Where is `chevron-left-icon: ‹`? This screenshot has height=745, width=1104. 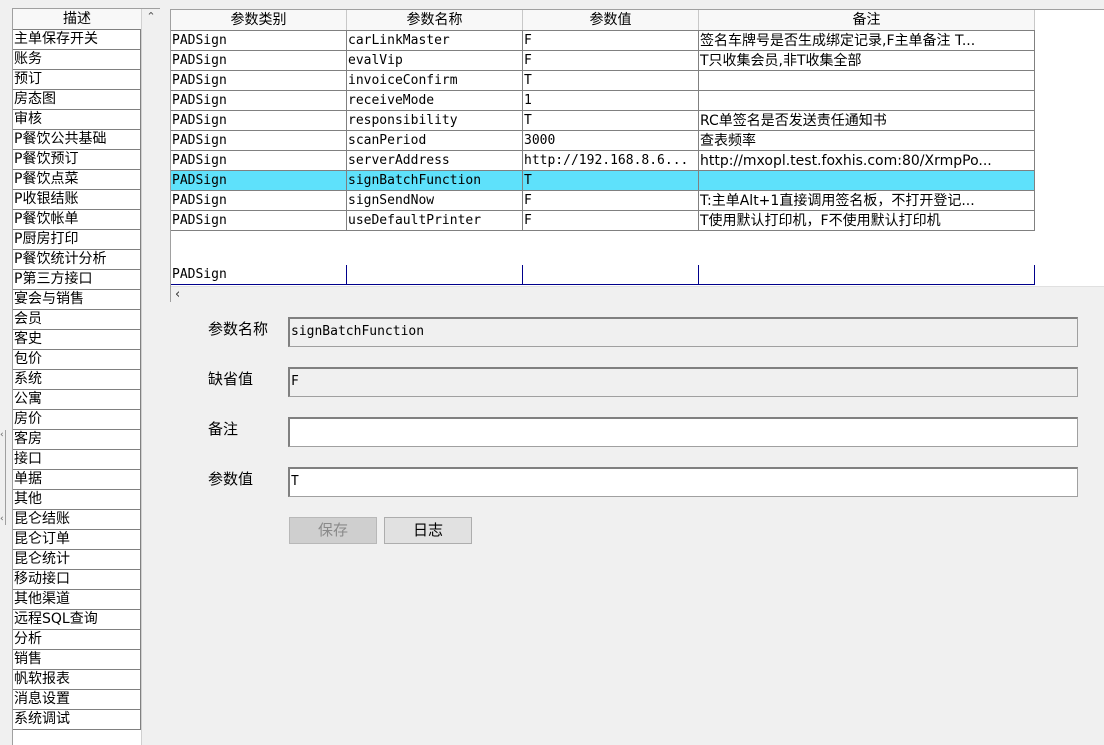 chevron-left-icon: ‹ is located at coordinates (177, 294).